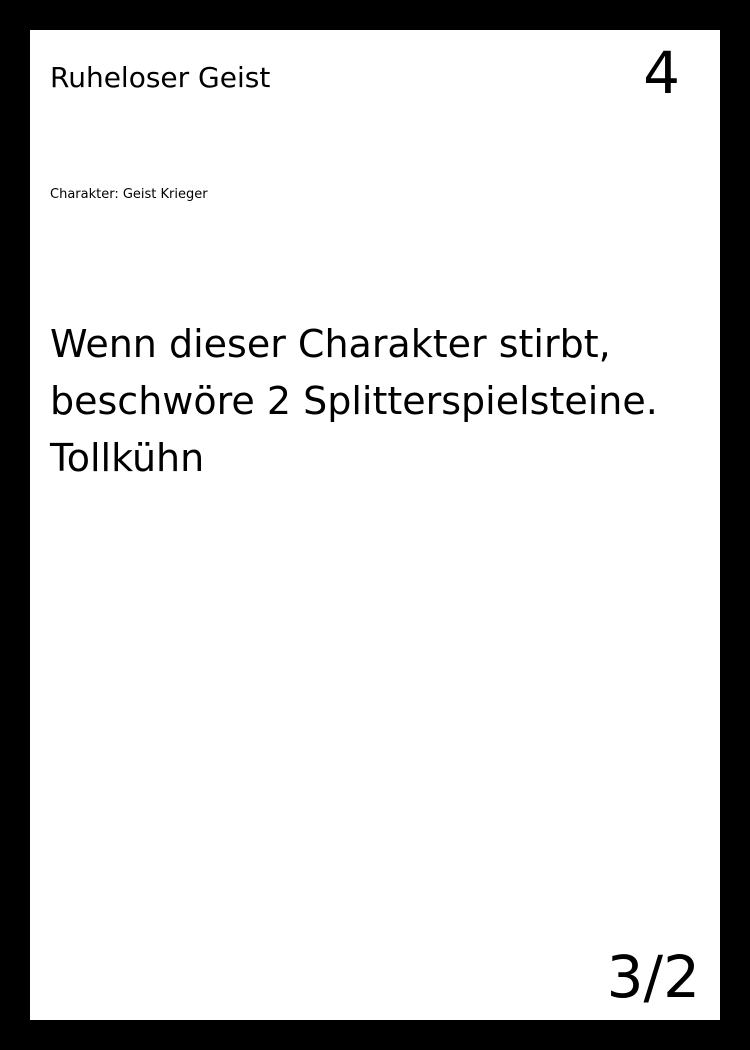 The image size is (750, 1050). I want to click on card-name: Ruheloser Geist, so click(160, 77).